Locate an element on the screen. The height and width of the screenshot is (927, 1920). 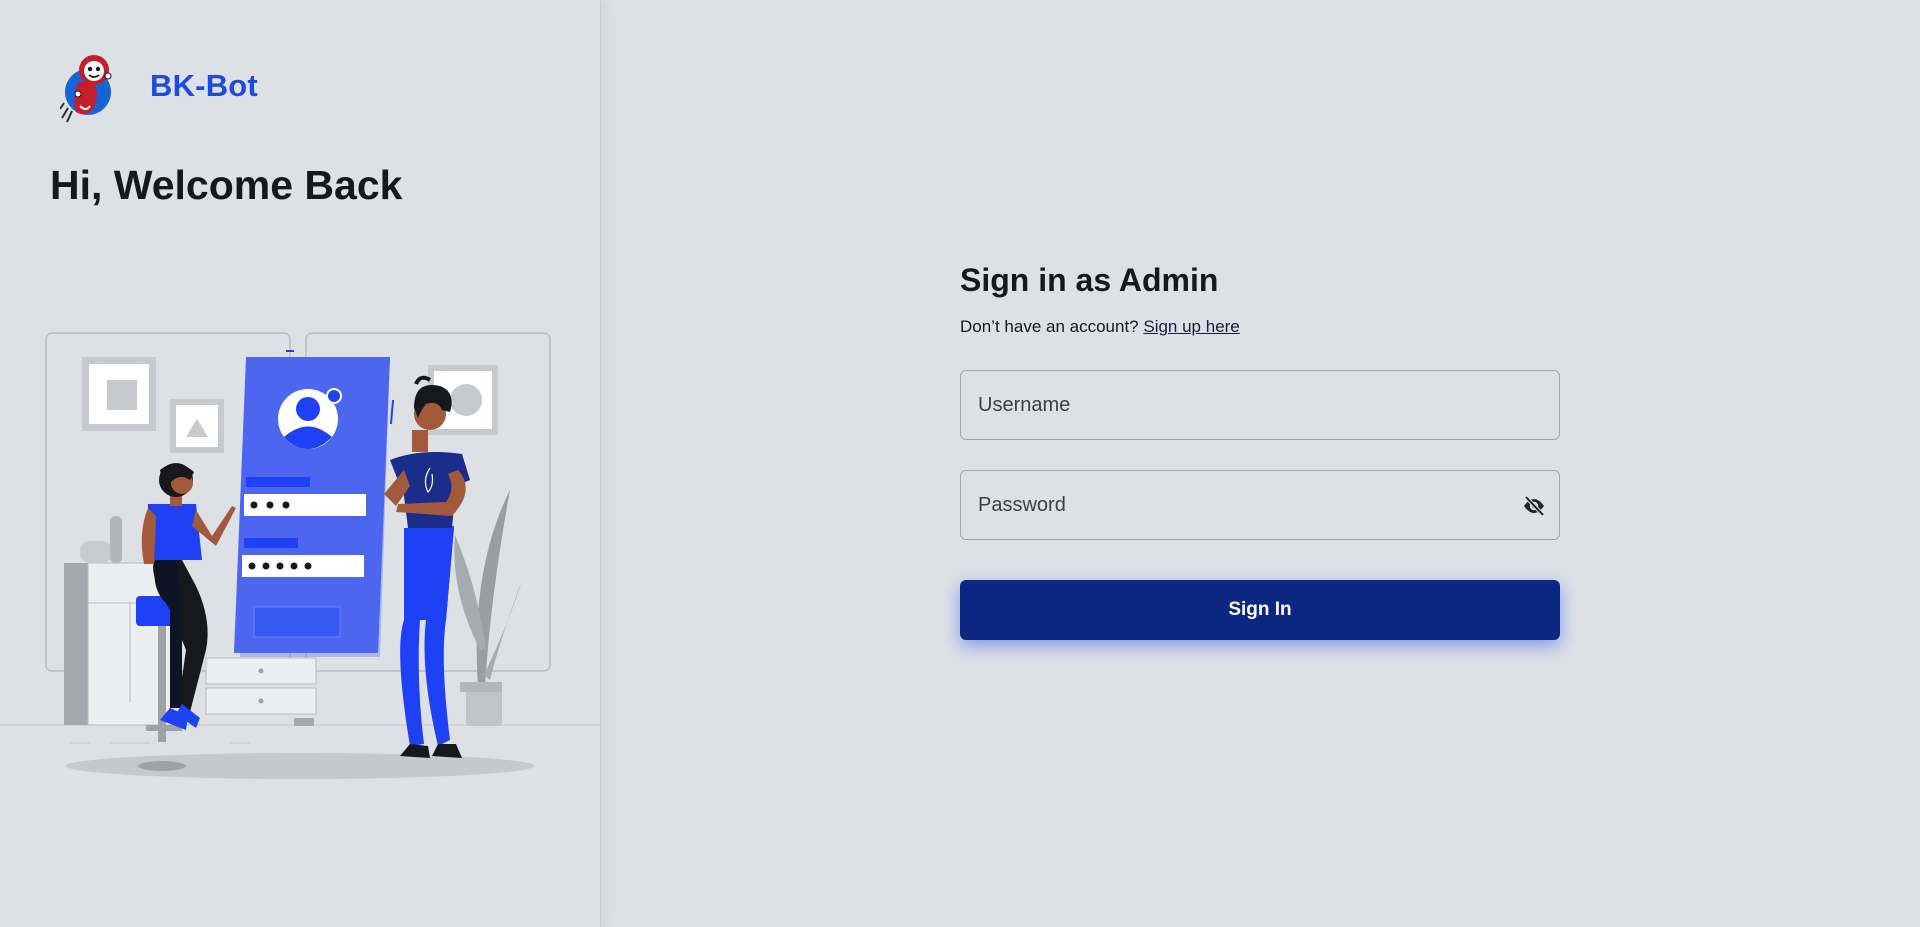
sign-in-button: Sign In is located at coordinates (1260, 610).